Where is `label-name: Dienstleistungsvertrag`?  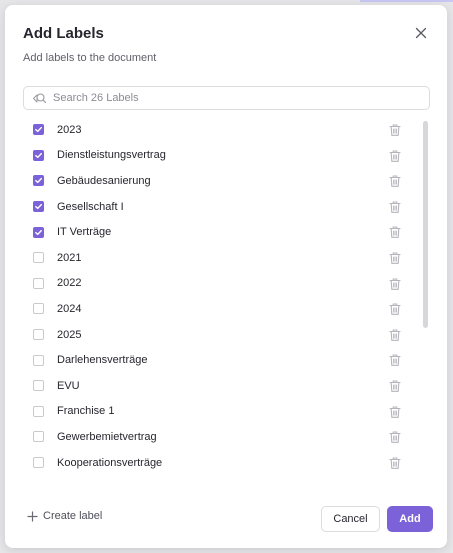
label-name: Dienstleistungsvertrag is located at coordinates (111, 155).